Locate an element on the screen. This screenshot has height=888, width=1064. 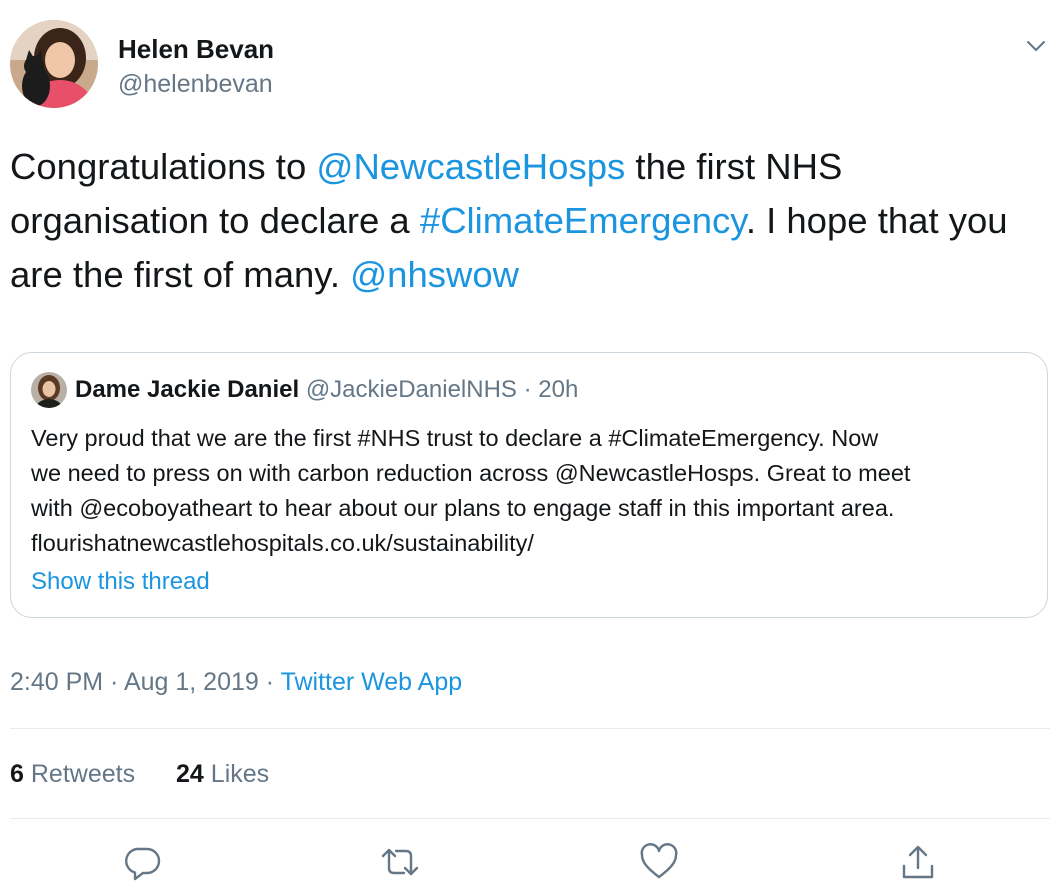
author-avatar is located at coordinates (54, 64).